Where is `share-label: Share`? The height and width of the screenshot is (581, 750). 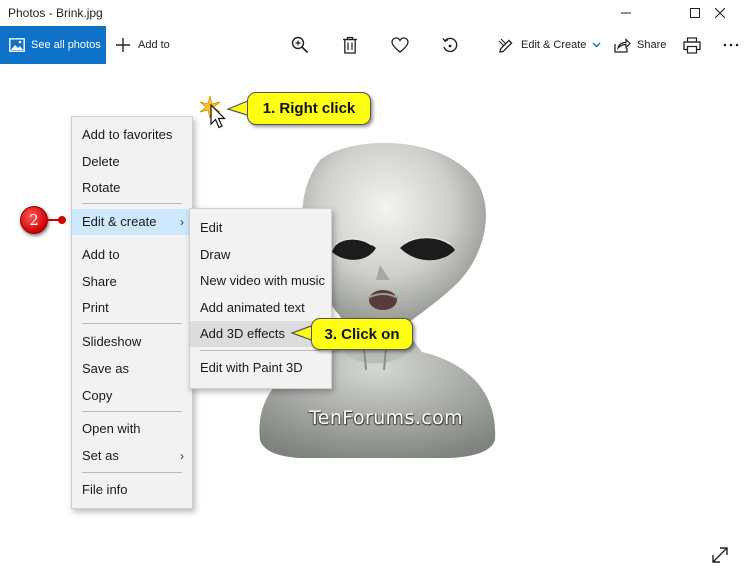
share-label: Share is located at coordinates (652, 45).